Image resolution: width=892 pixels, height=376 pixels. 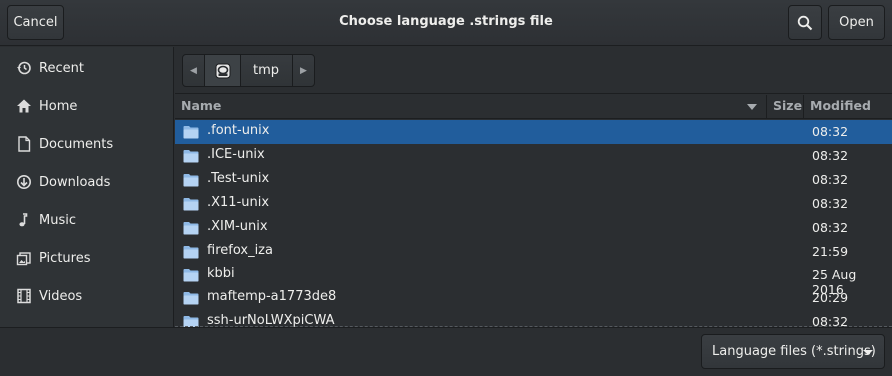 What do you see at coordinates (57, 220) in the screenshot?
I see `sidebar-item-label: Music` at bounding box center [57, 220].